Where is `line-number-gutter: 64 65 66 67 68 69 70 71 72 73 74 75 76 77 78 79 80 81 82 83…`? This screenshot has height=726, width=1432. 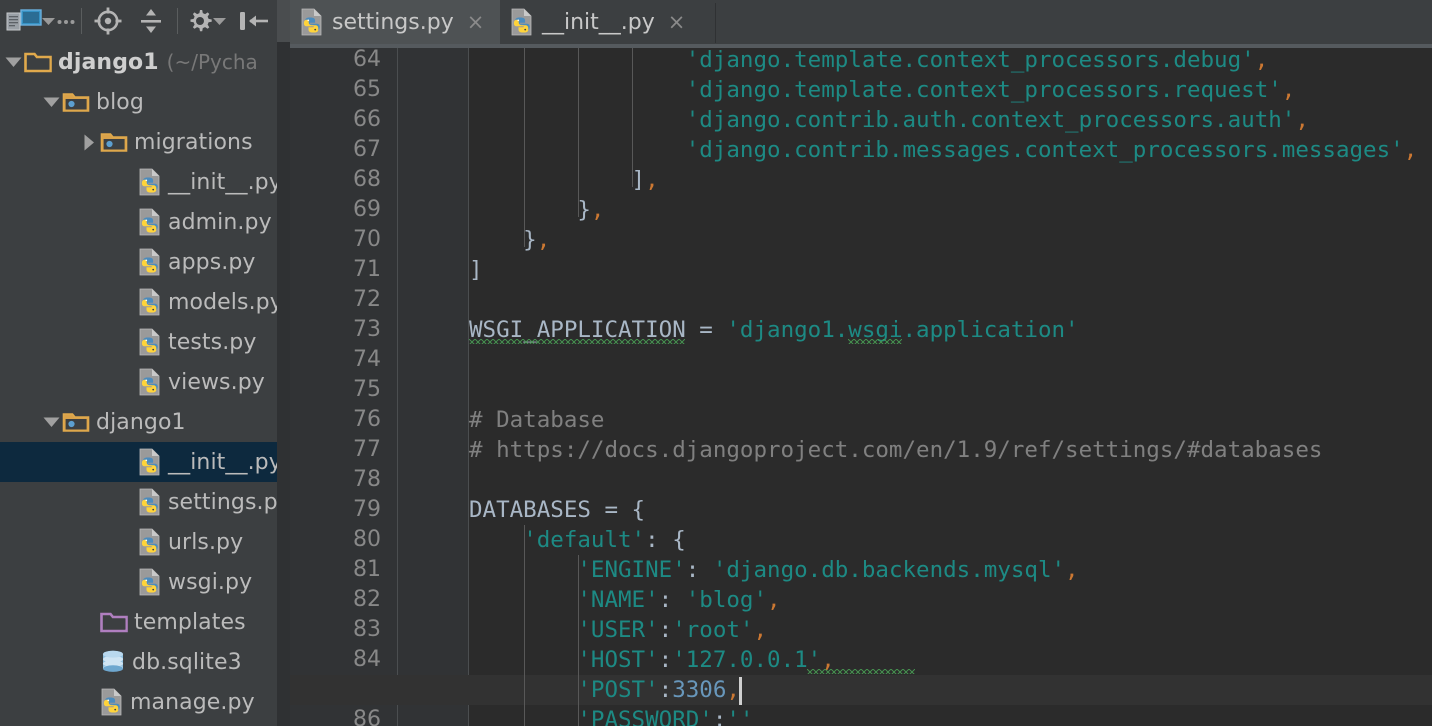 line-number-gutter: 64 65 66 67 68 69 70 71 72 73 74 75 76 77 78 79 80 81 82 83… is located at coordinates (343, 387).